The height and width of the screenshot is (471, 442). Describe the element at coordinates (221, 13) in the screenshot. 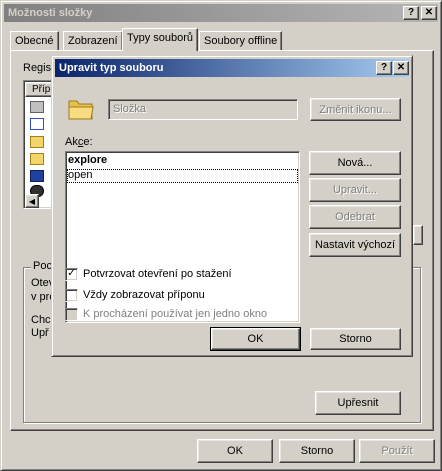

I see `main-title-bar: Možnosti složky` at that location.